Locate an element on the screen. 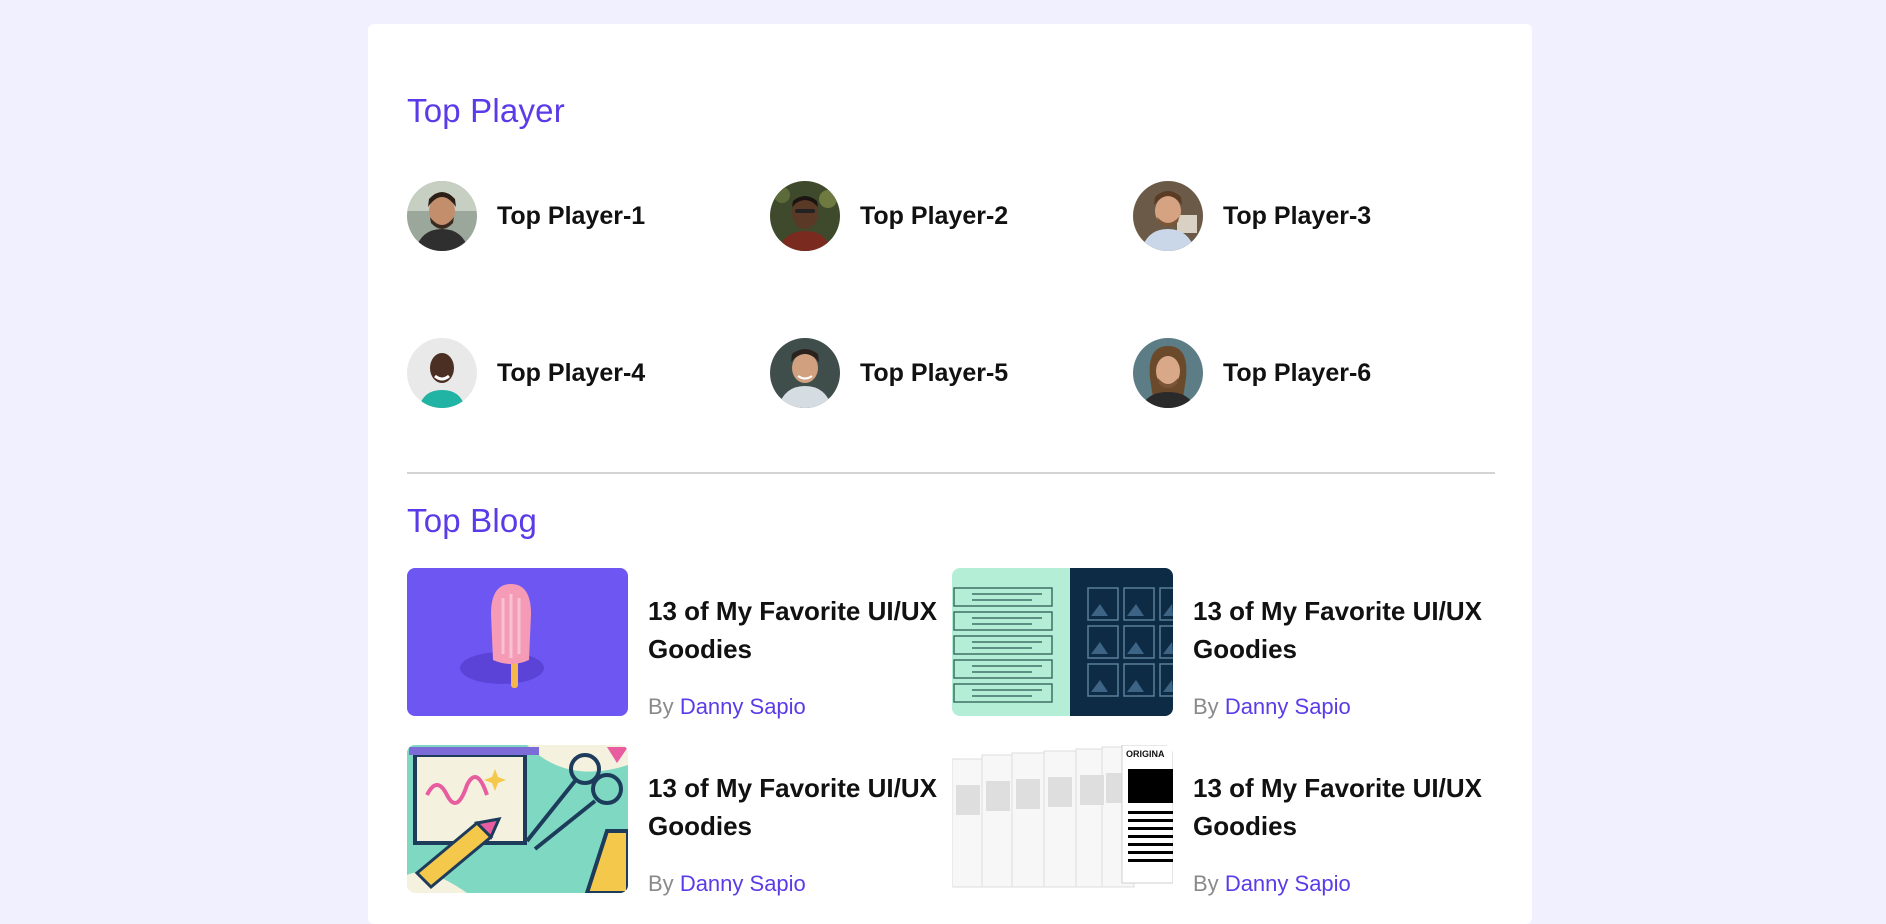 This screenshot has height=924, width=1886. player-name: Top Player-1 is located at coordinates (571, 215).